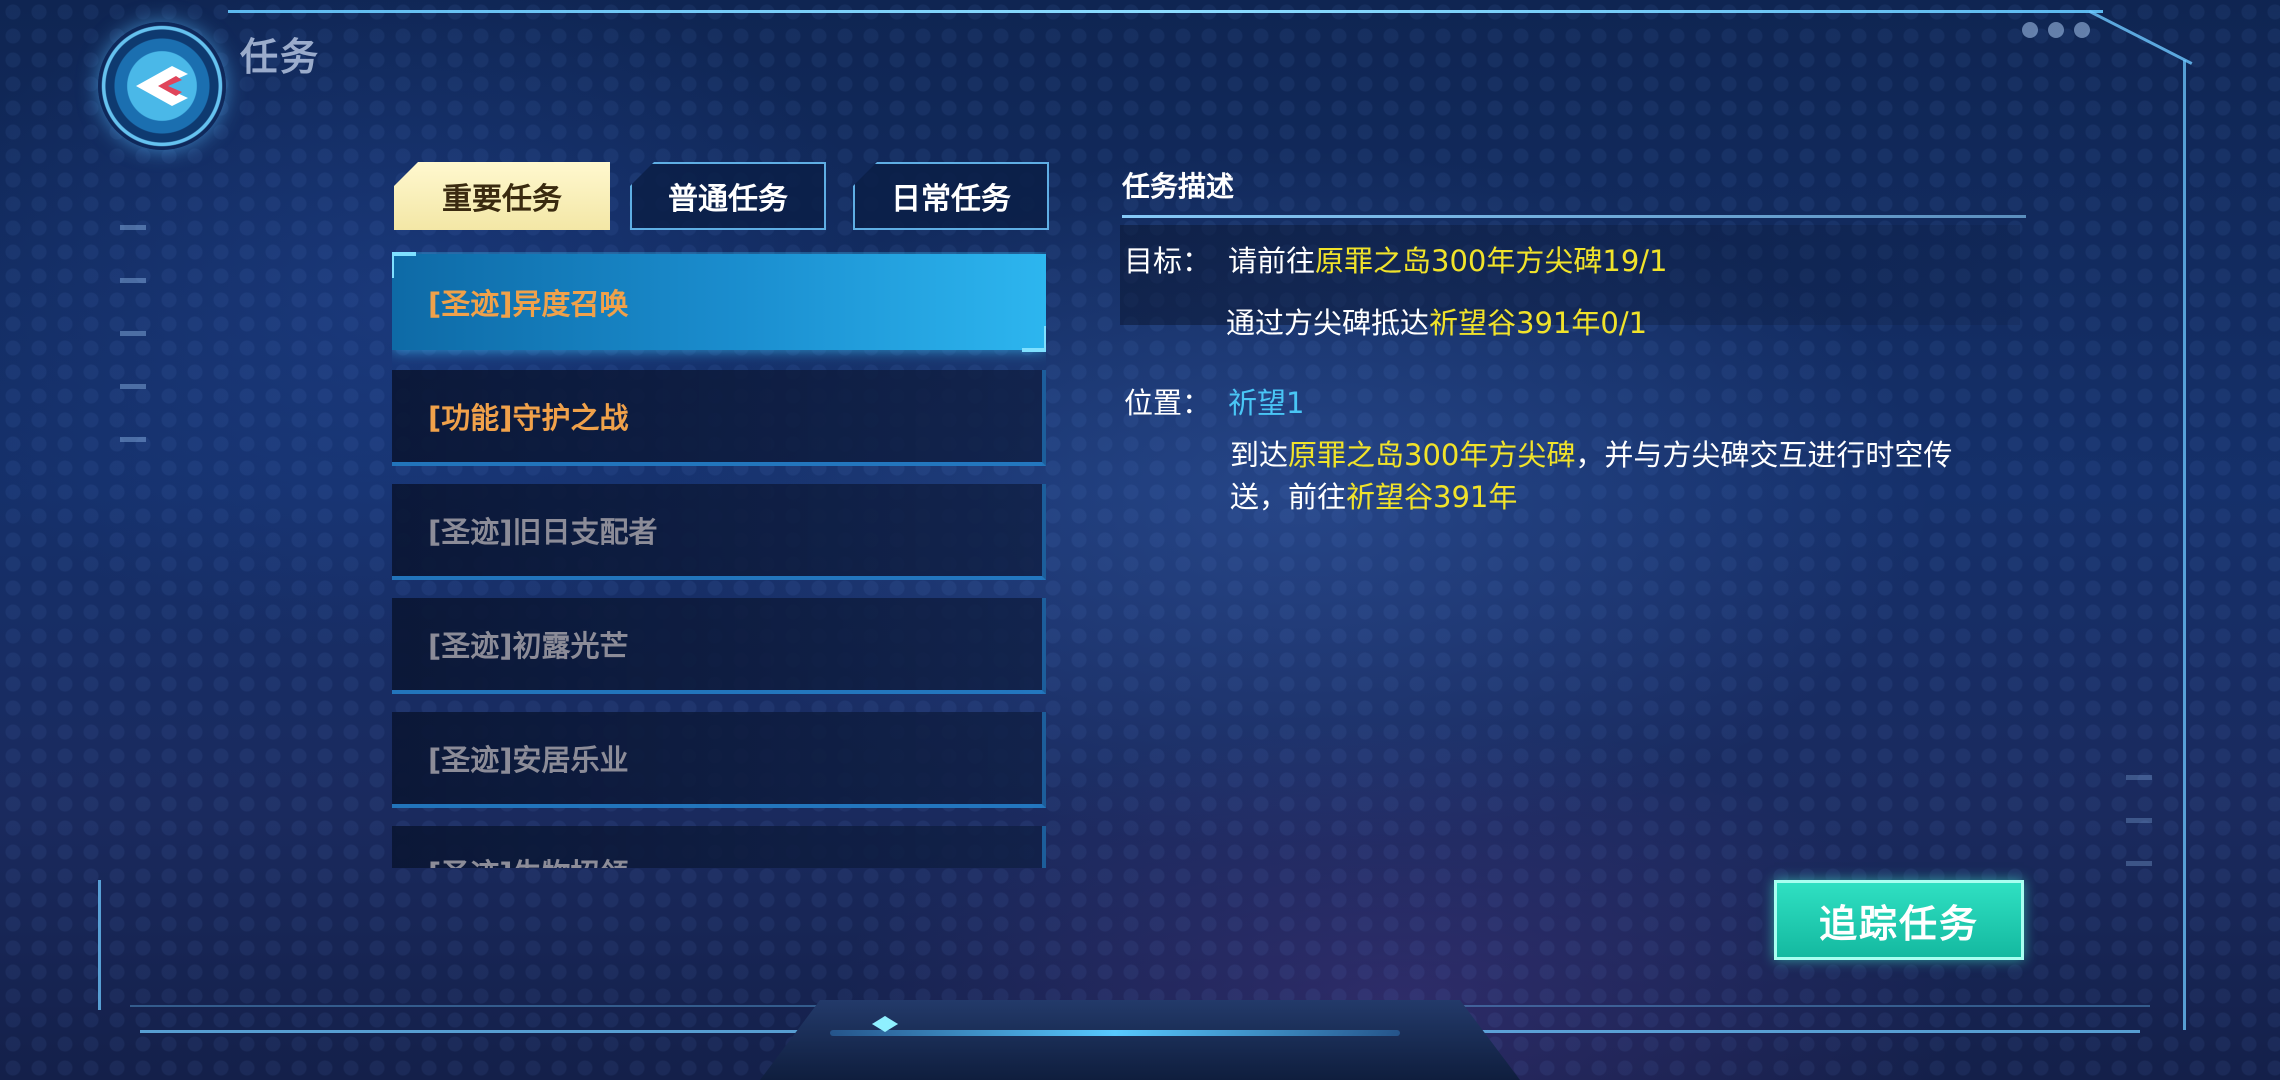  I want to click on detail-highlight: 祈望谷391年, so click(1432, 497).